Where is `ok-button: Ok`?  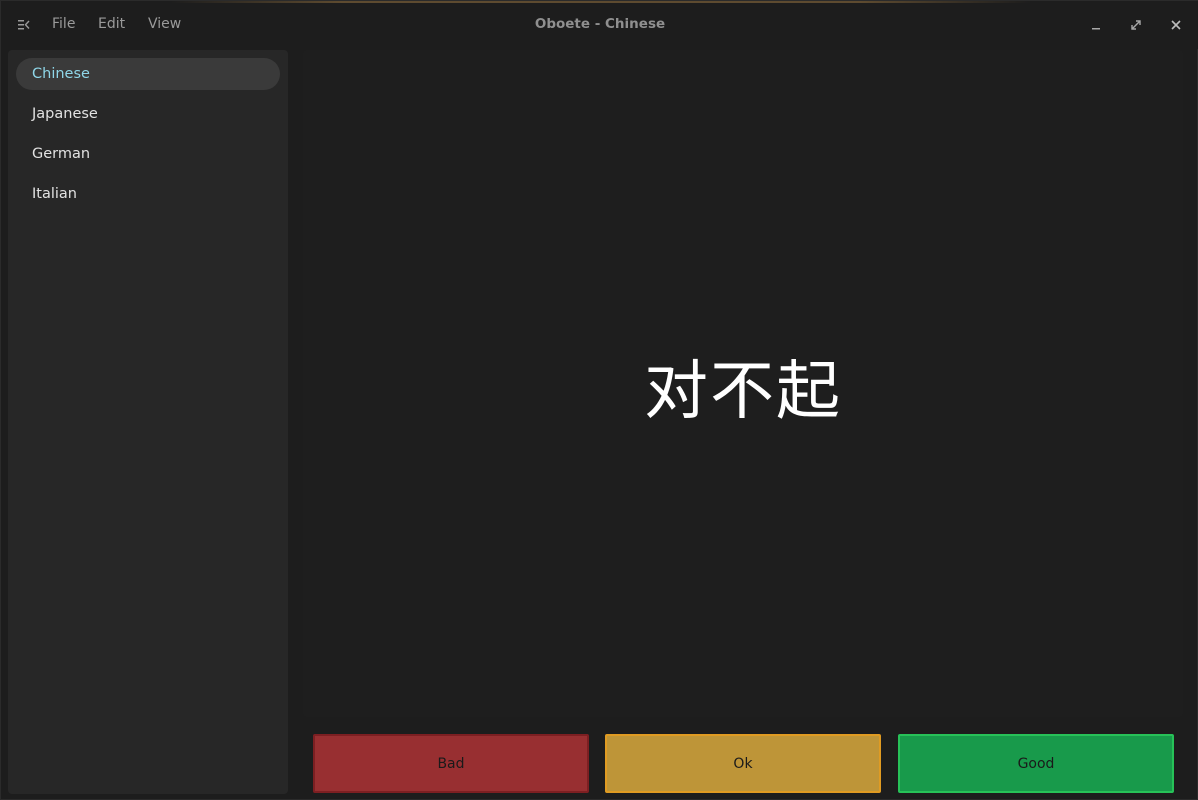 ok-button: Ok is located at coordinates (743, 763).